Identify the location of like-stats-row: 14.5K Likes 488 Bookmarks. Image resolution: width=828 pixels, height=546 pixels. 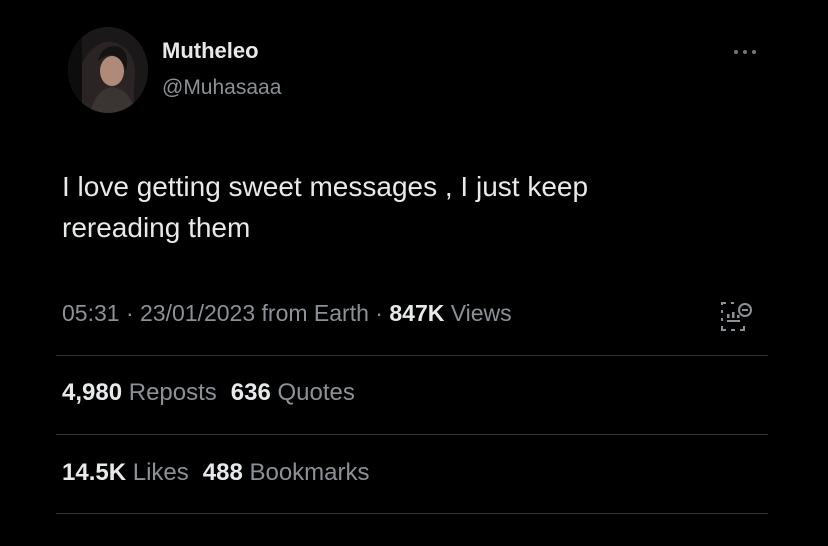
(223, 473).